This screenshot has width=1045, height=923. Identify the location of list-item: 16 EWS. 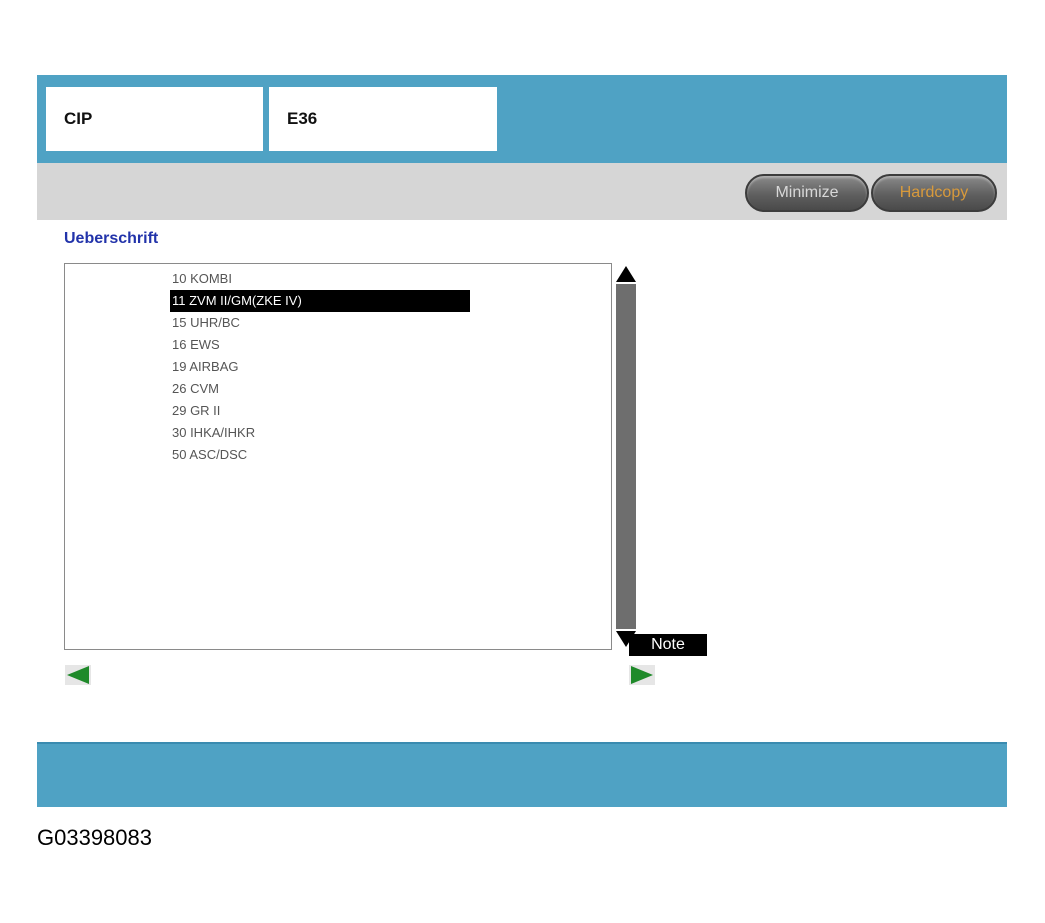
(320, 345).